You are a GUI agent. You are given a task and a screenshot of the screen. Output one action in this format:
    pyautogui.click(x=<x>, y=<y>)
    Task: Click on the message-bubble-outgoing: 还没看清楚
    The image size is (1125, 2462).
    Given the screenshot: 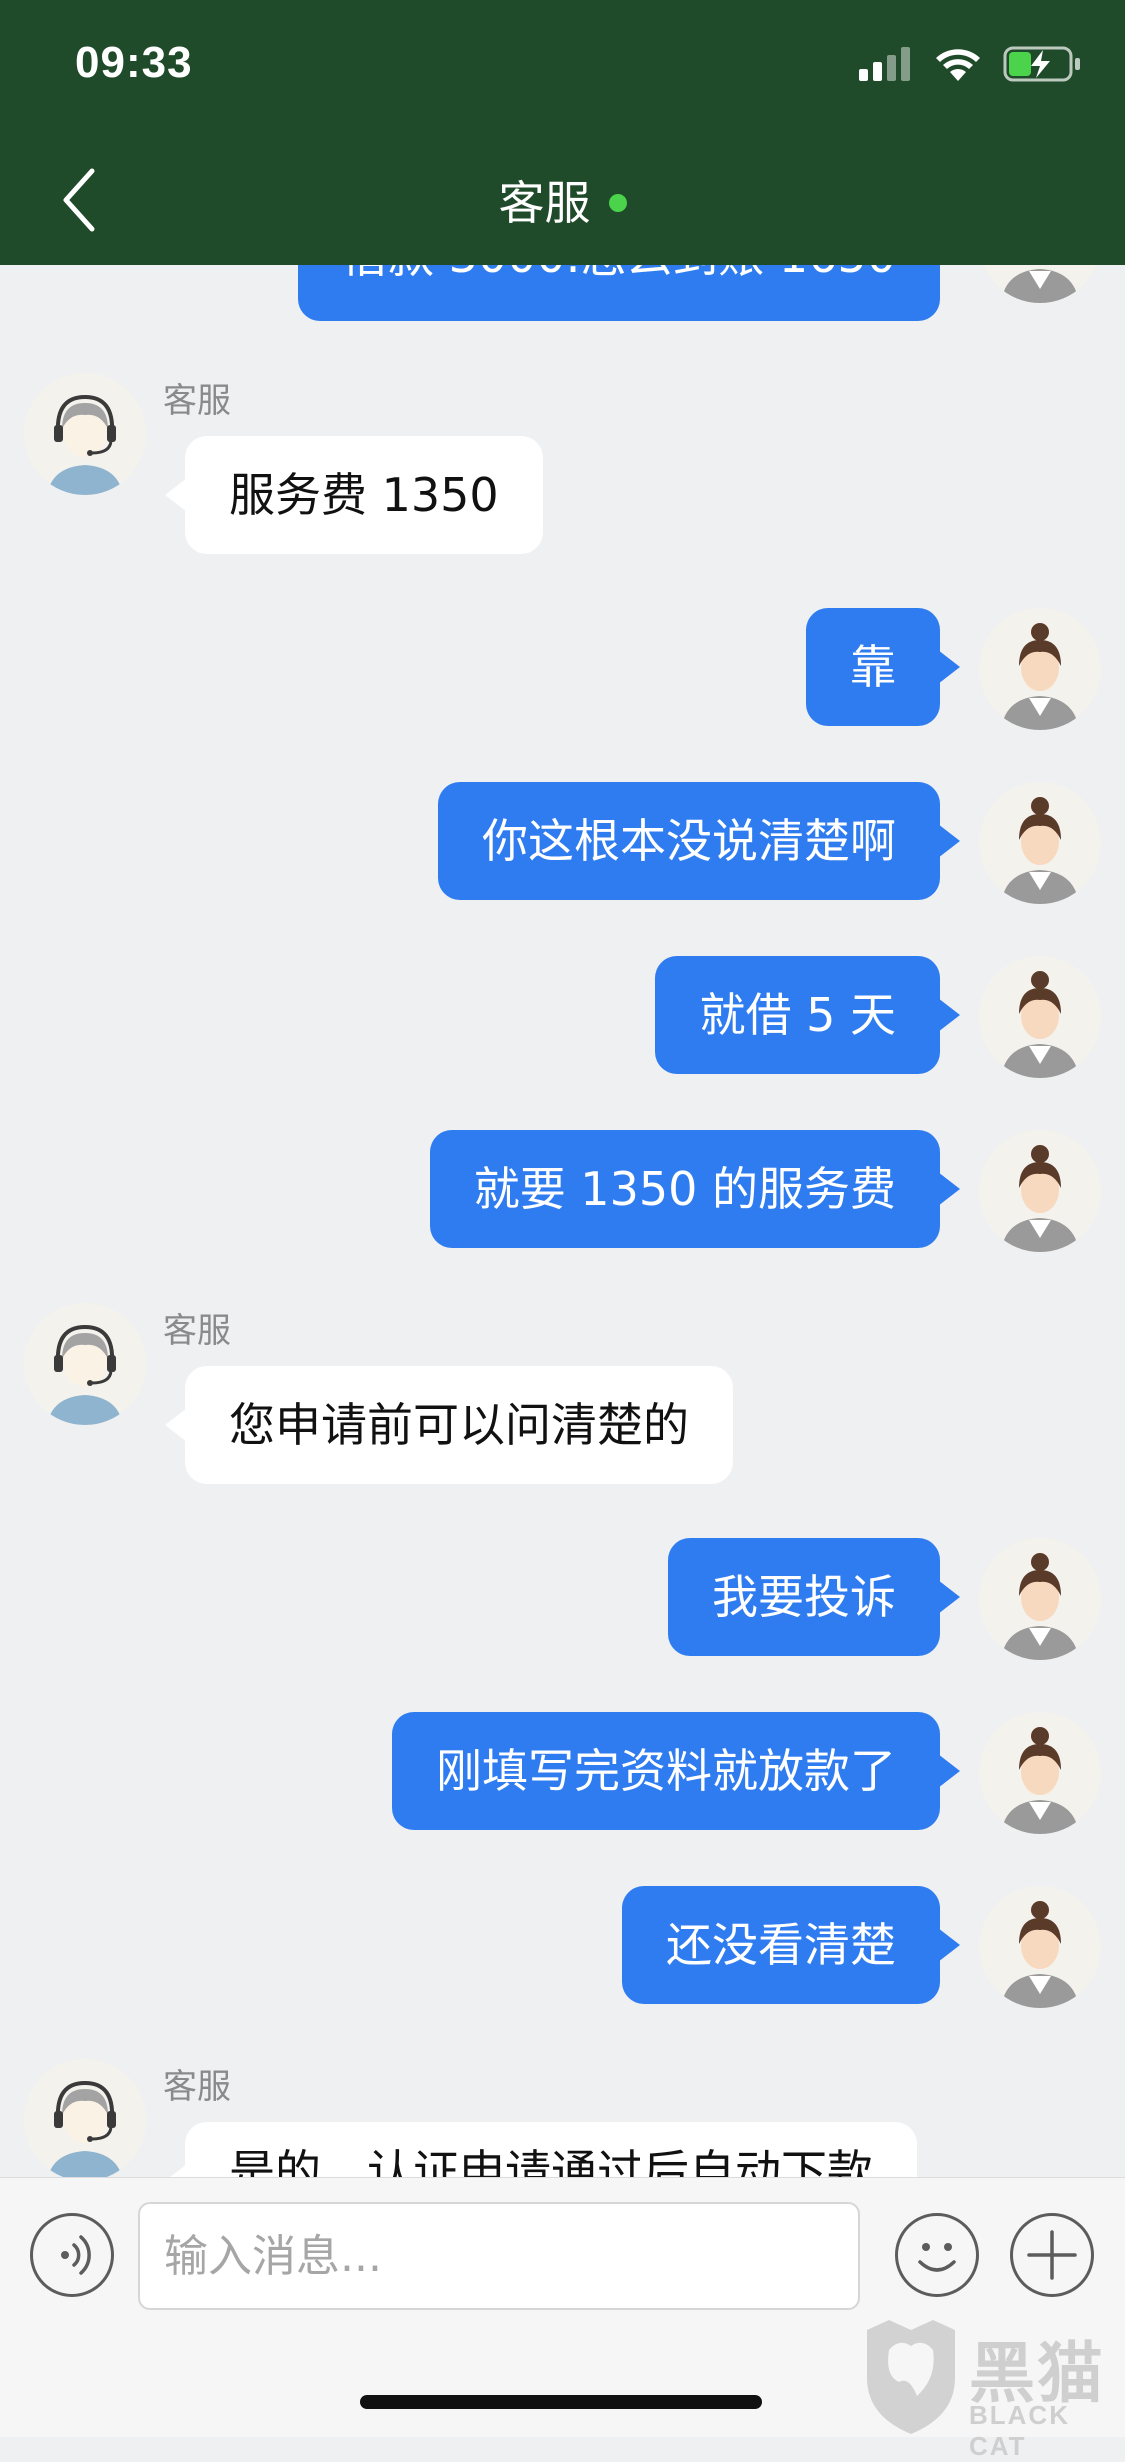 What is the action you would take?
    pyautogui.click(x=791, y=1945)
    